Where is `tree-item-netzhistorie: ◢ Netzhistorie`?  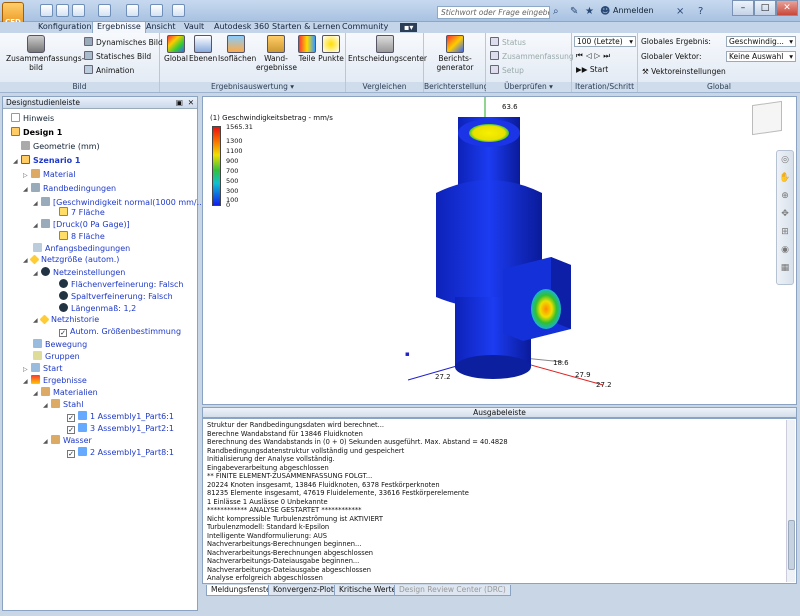
tree-item-netzhistorie: ◢ Netzhistorie is located at coordinates (66, 320).